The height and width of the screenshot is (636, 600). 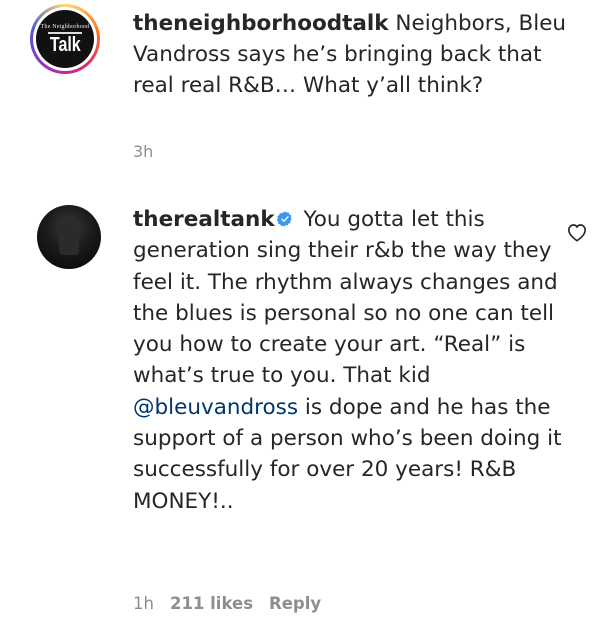 What do you see at coordinates (215, 407) in the screenshot?
I see `mention-link: @bleuvandross` at bounding box center [215, 407].